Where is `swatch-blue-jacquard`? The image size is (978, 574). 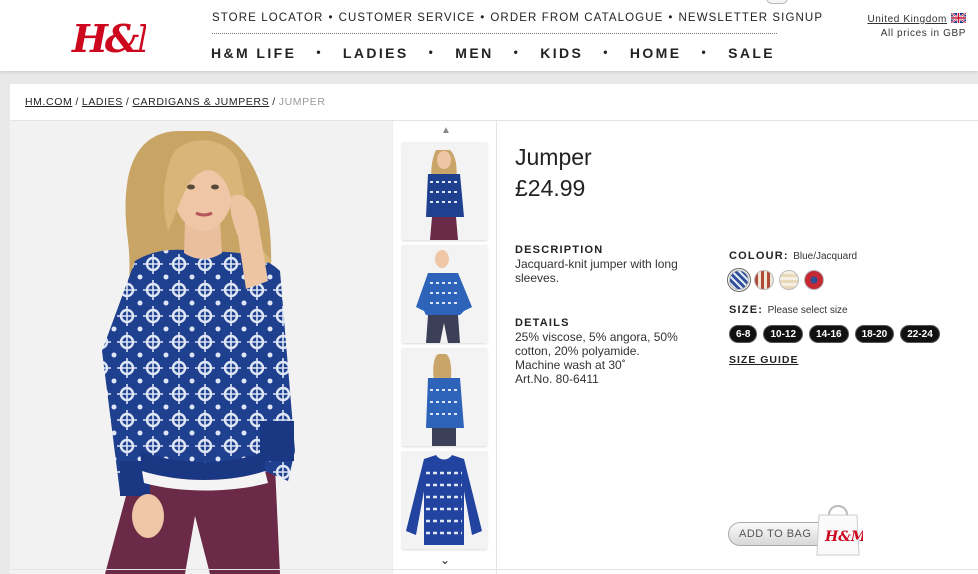 swatch-blue-jacquard is located at coordinates (739, 280).